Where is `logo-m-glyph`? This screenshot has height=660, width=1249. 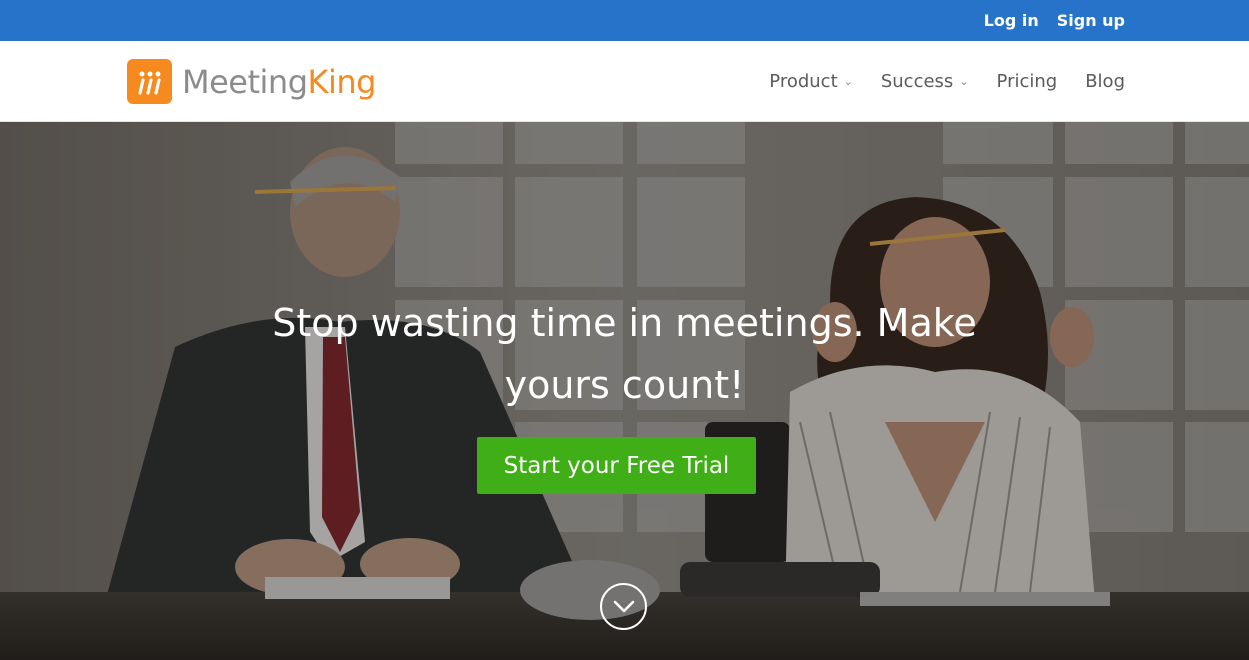
logo-m-glyph is located at coordinates (149, 83).